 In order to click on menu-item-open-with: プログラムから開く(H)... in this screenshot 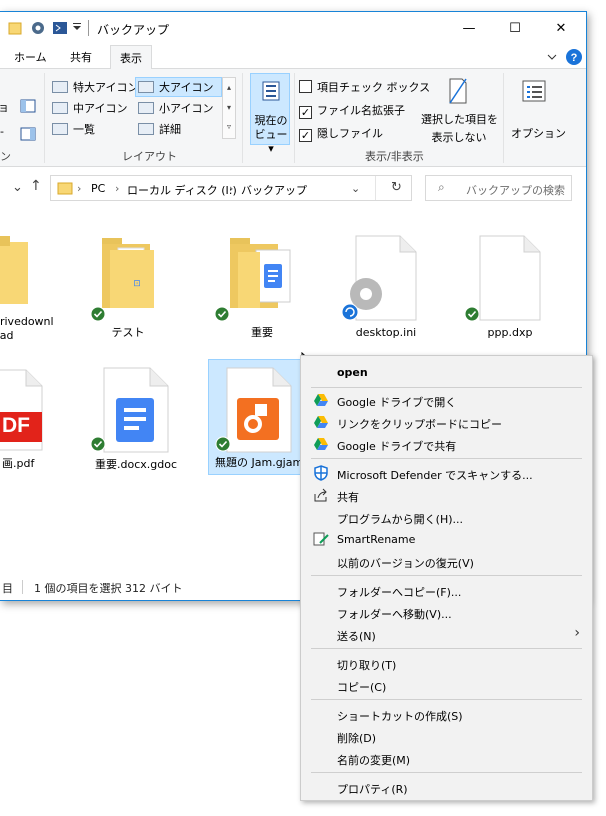, I will do `click(446, 517)`.